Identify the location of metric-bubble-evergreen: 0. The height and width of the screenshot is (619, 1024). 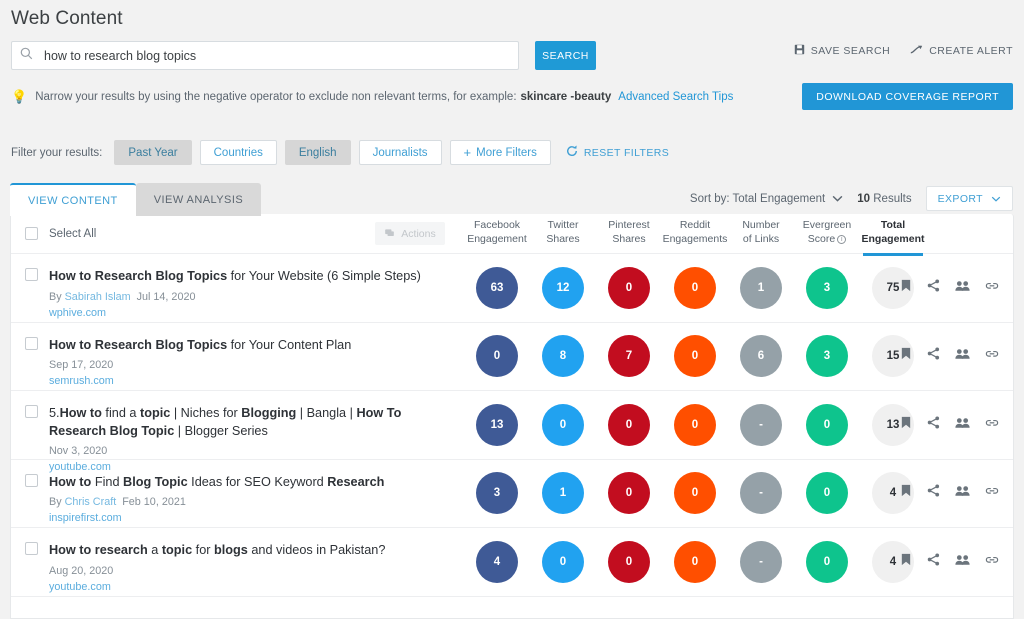
(827, 493).